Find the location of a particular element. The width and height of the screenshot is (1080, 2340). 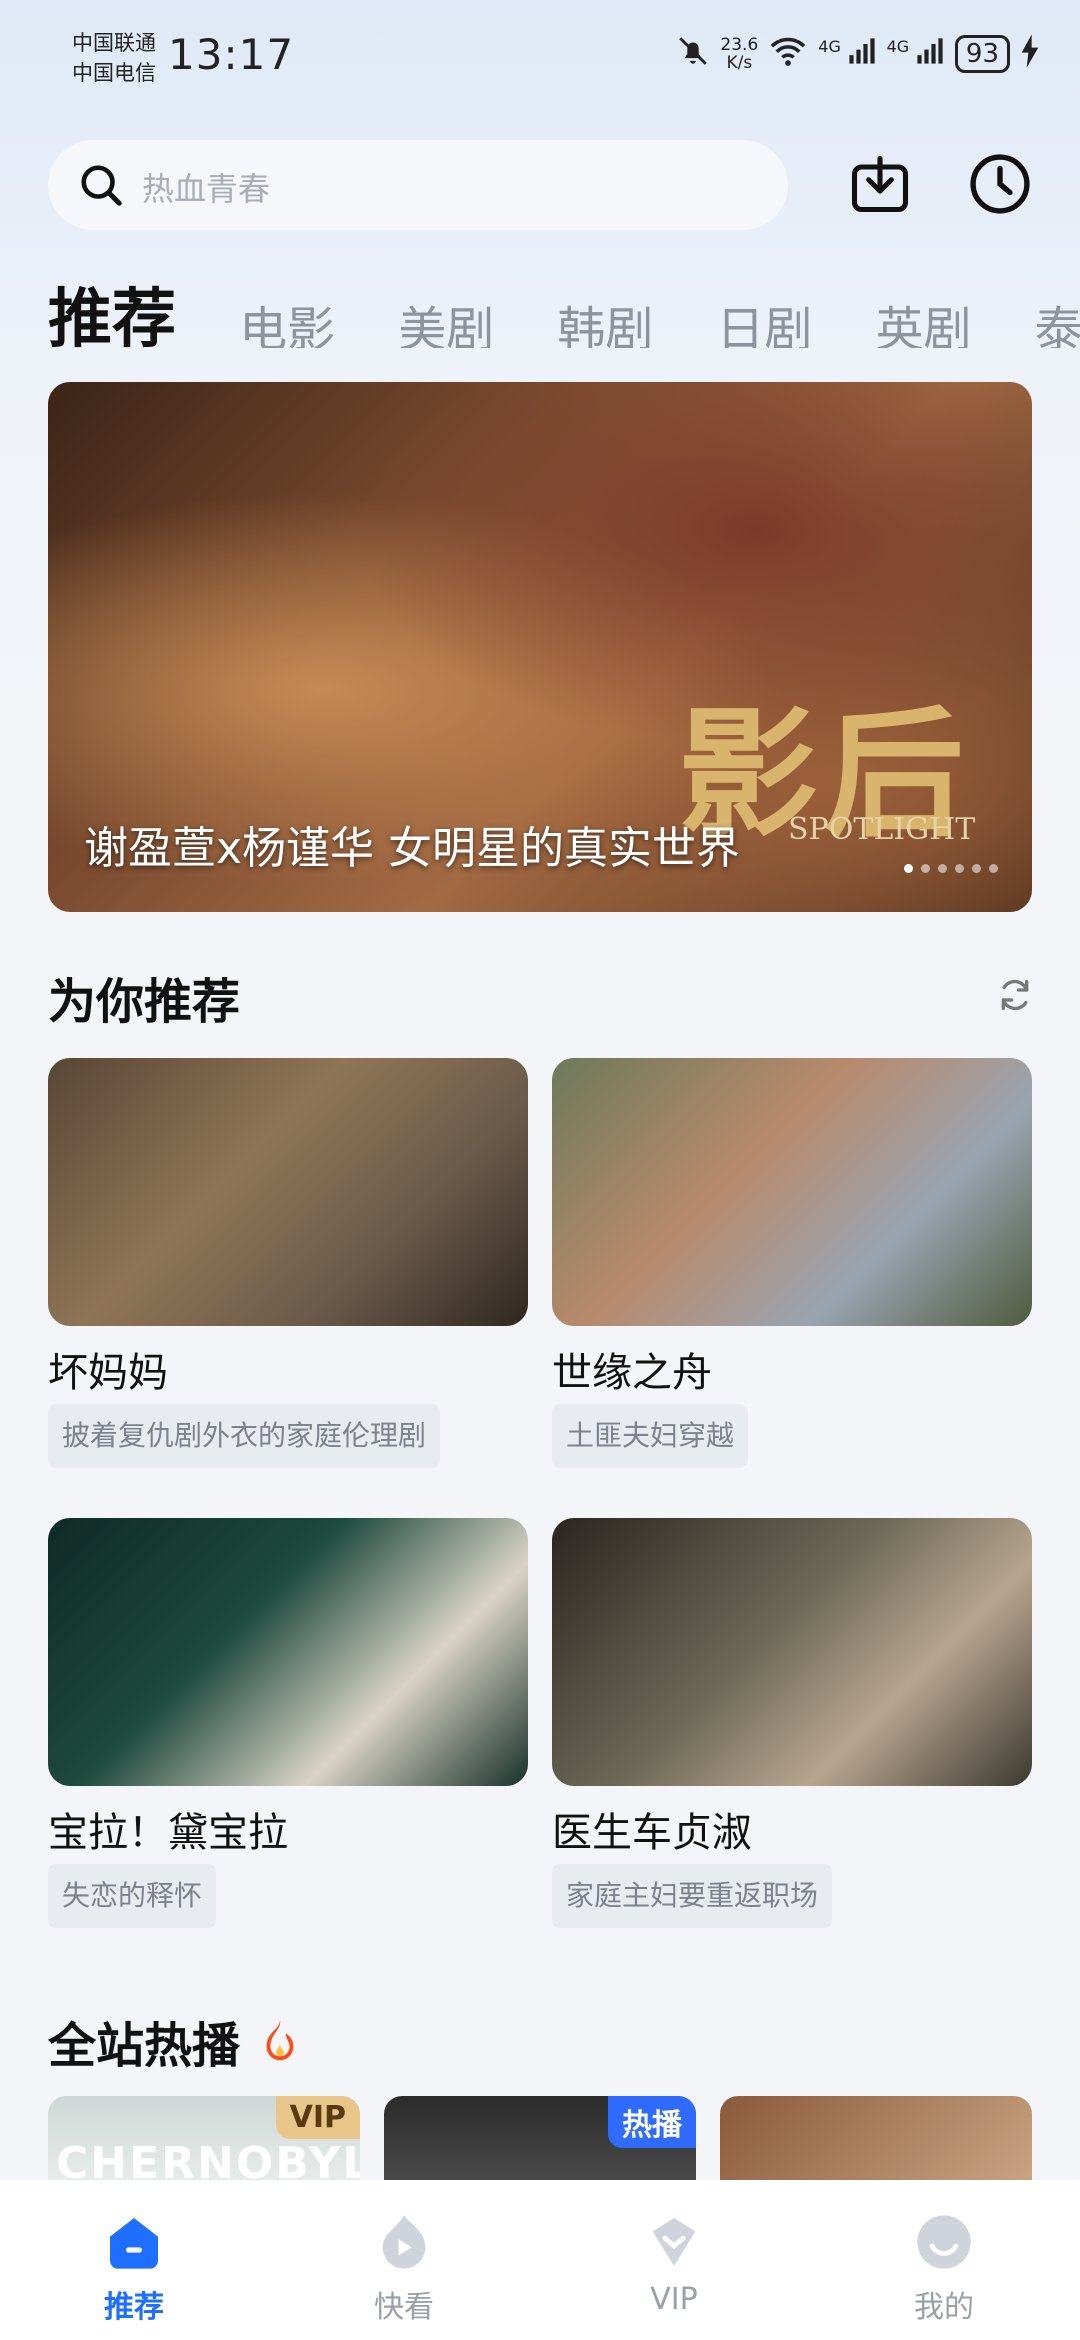

card-4-tag: 家庭主妇要重返职场 is located at coordinates (692, 1896).